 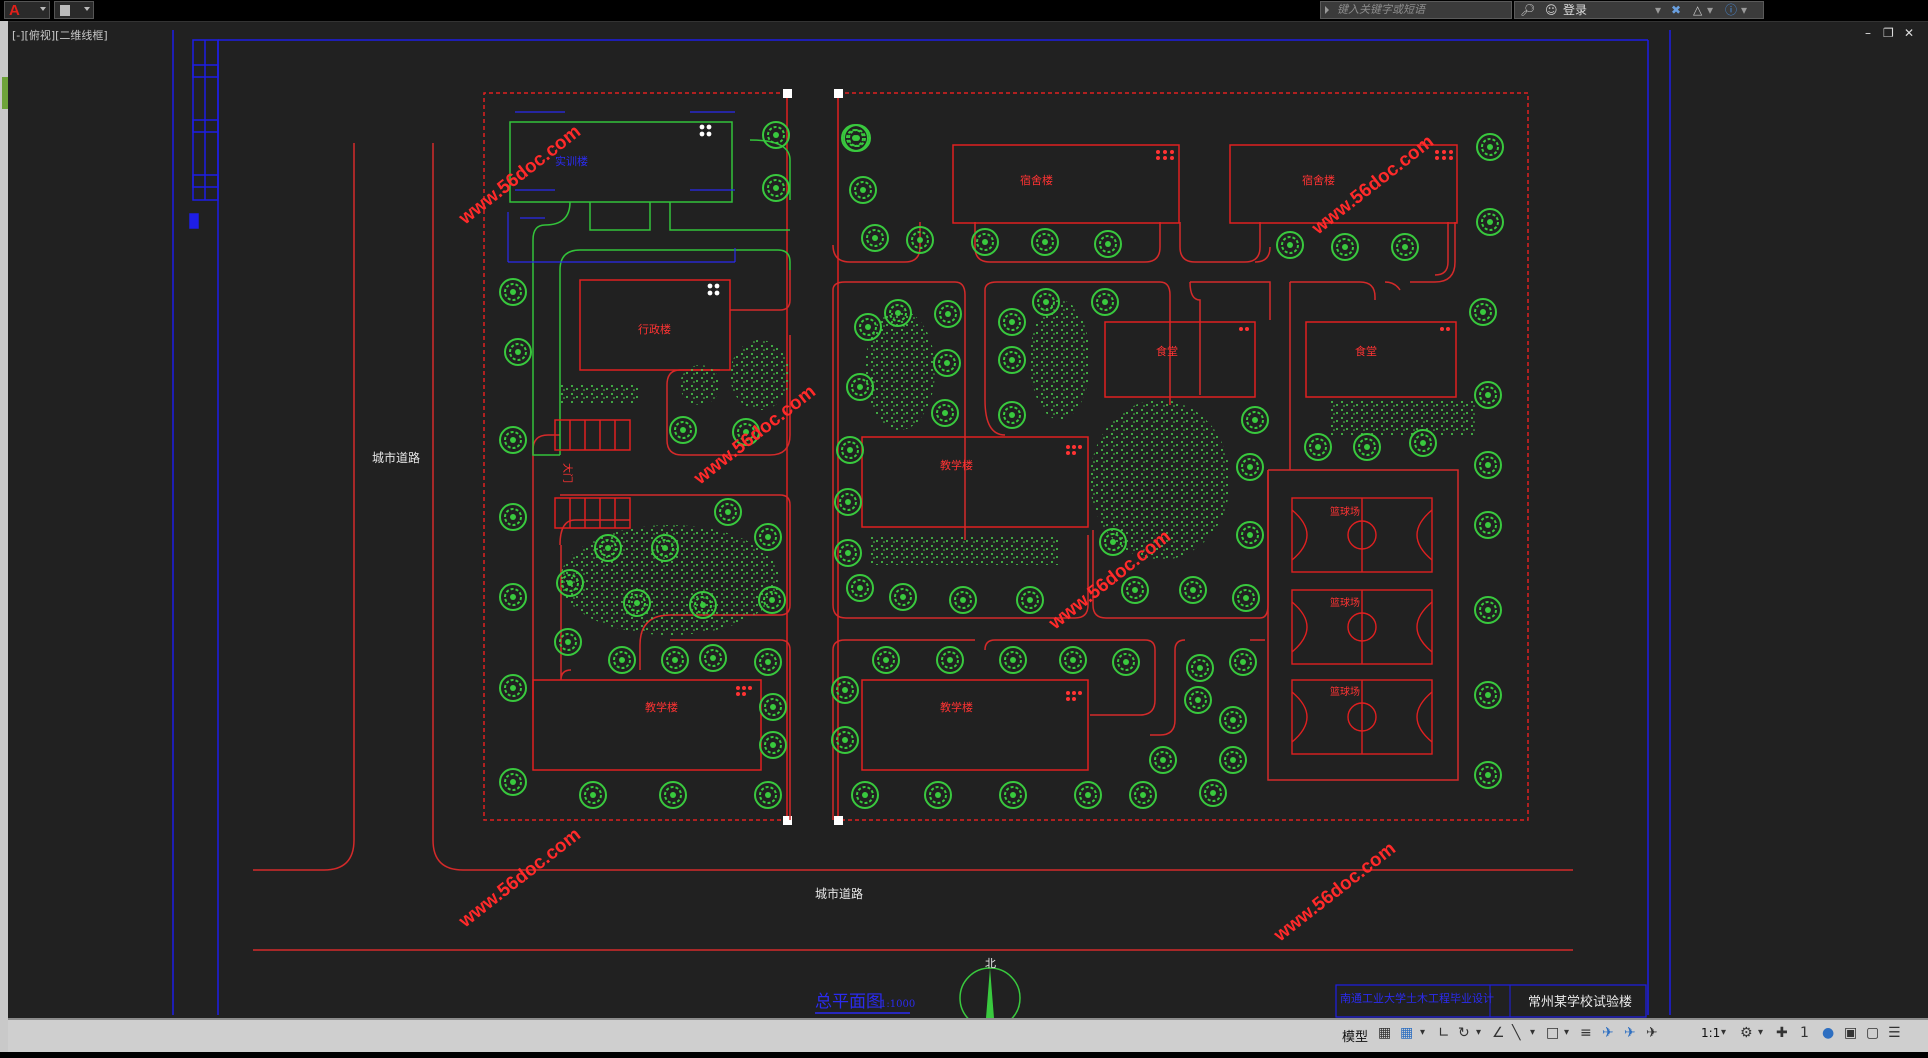 What do you see at coordinates (1872, 1033) in the screenshot?
I see `clean-screen-icon: ▢` at bounding box center [1872, 1033].